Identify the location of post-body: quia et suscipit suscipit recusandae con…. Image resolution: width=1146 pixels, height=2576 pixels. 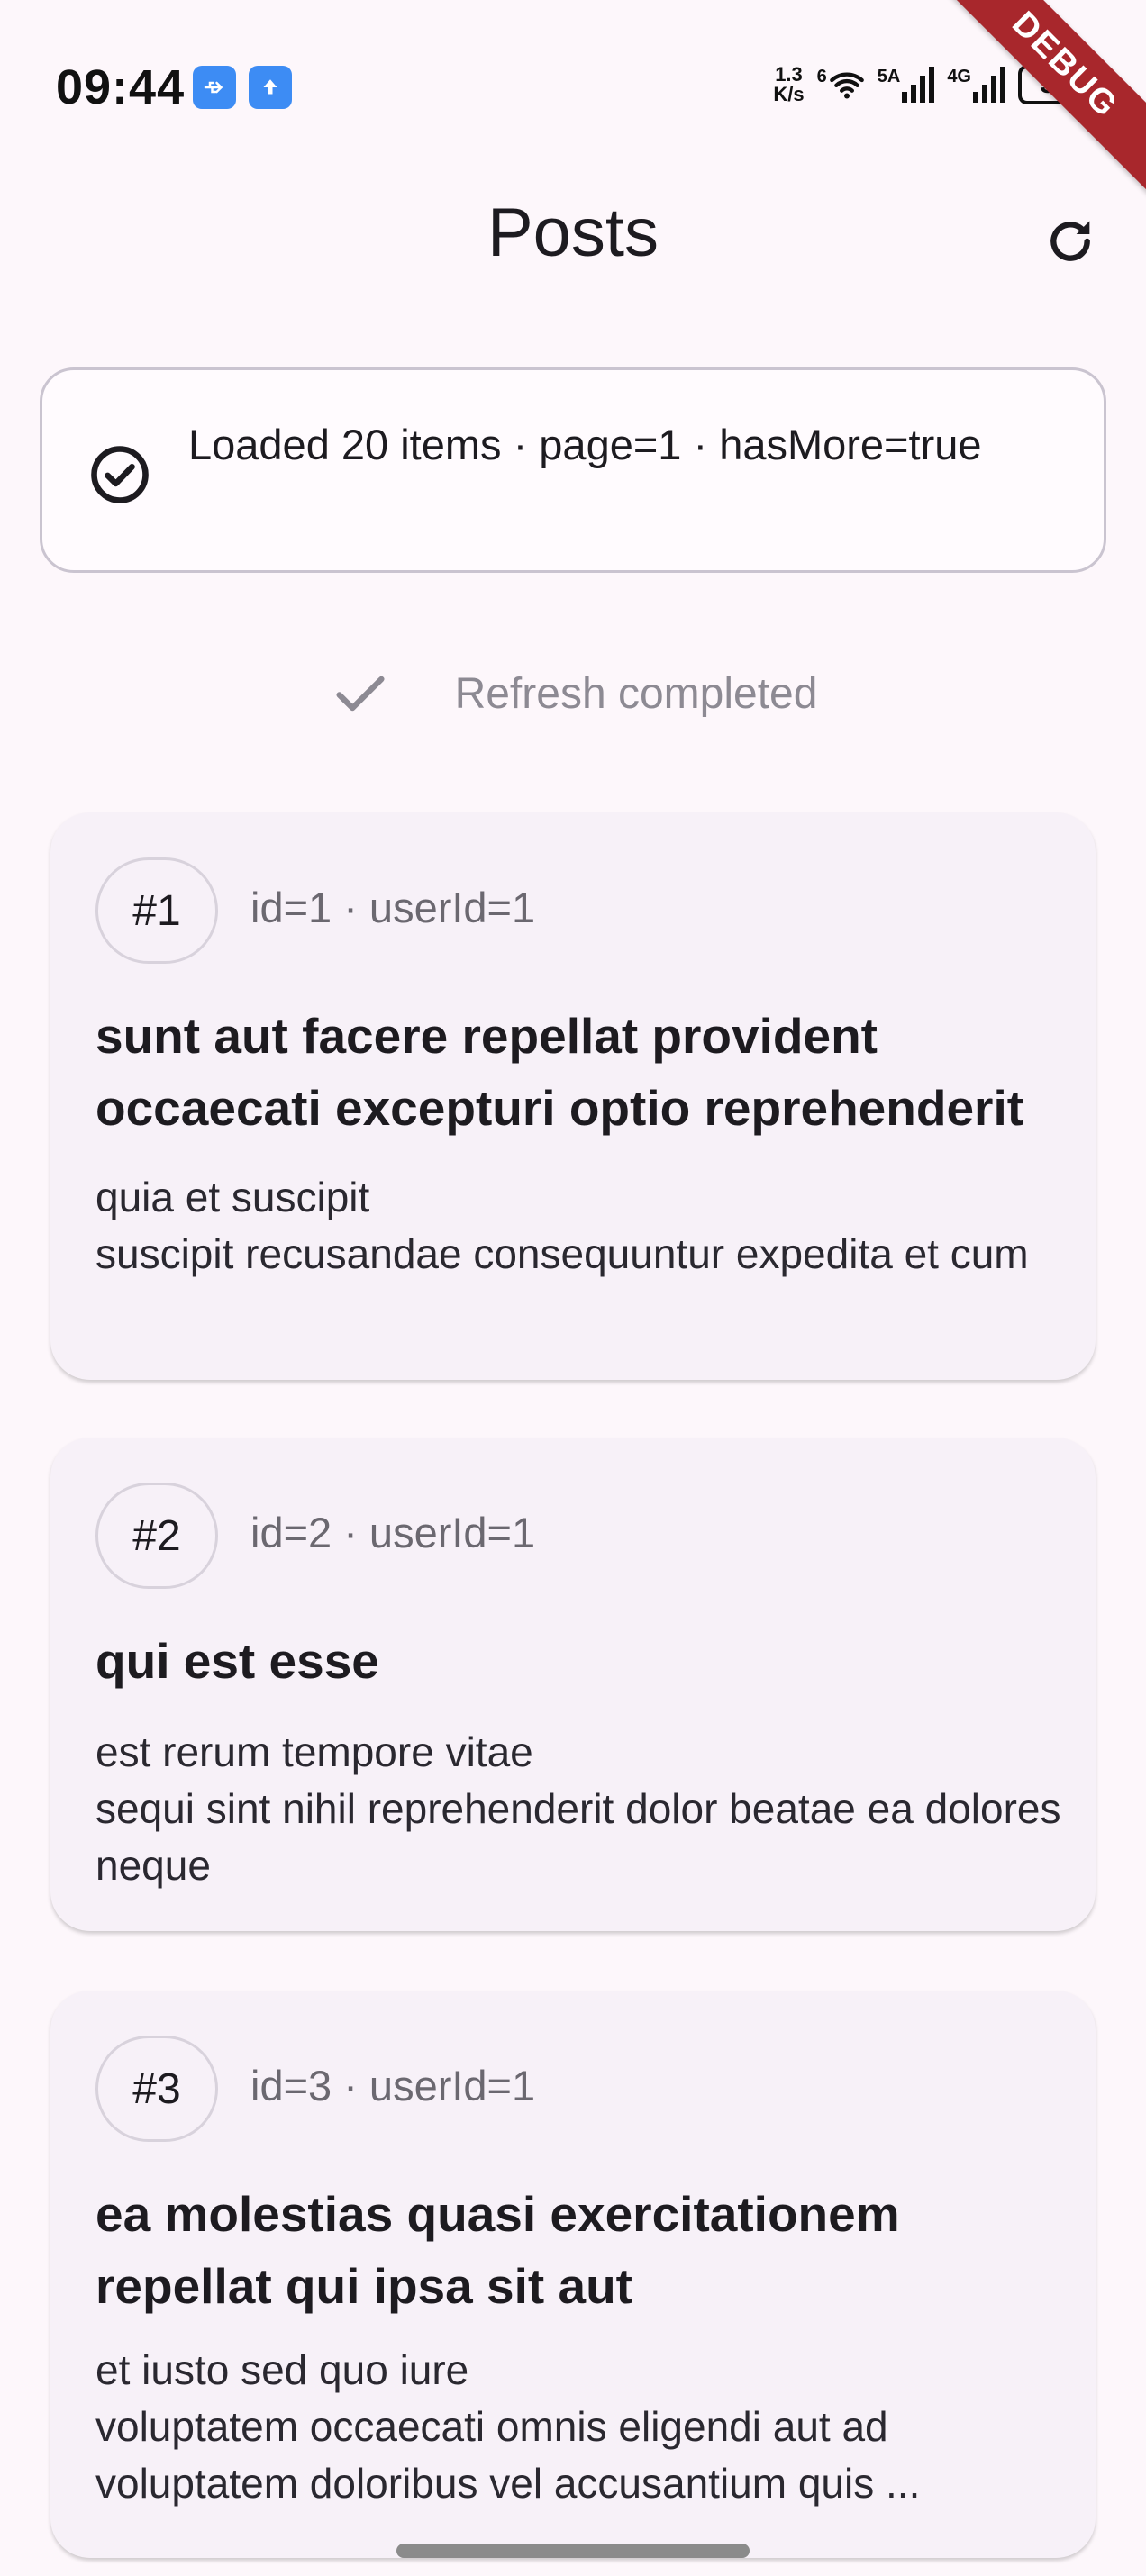
(562, 1225).